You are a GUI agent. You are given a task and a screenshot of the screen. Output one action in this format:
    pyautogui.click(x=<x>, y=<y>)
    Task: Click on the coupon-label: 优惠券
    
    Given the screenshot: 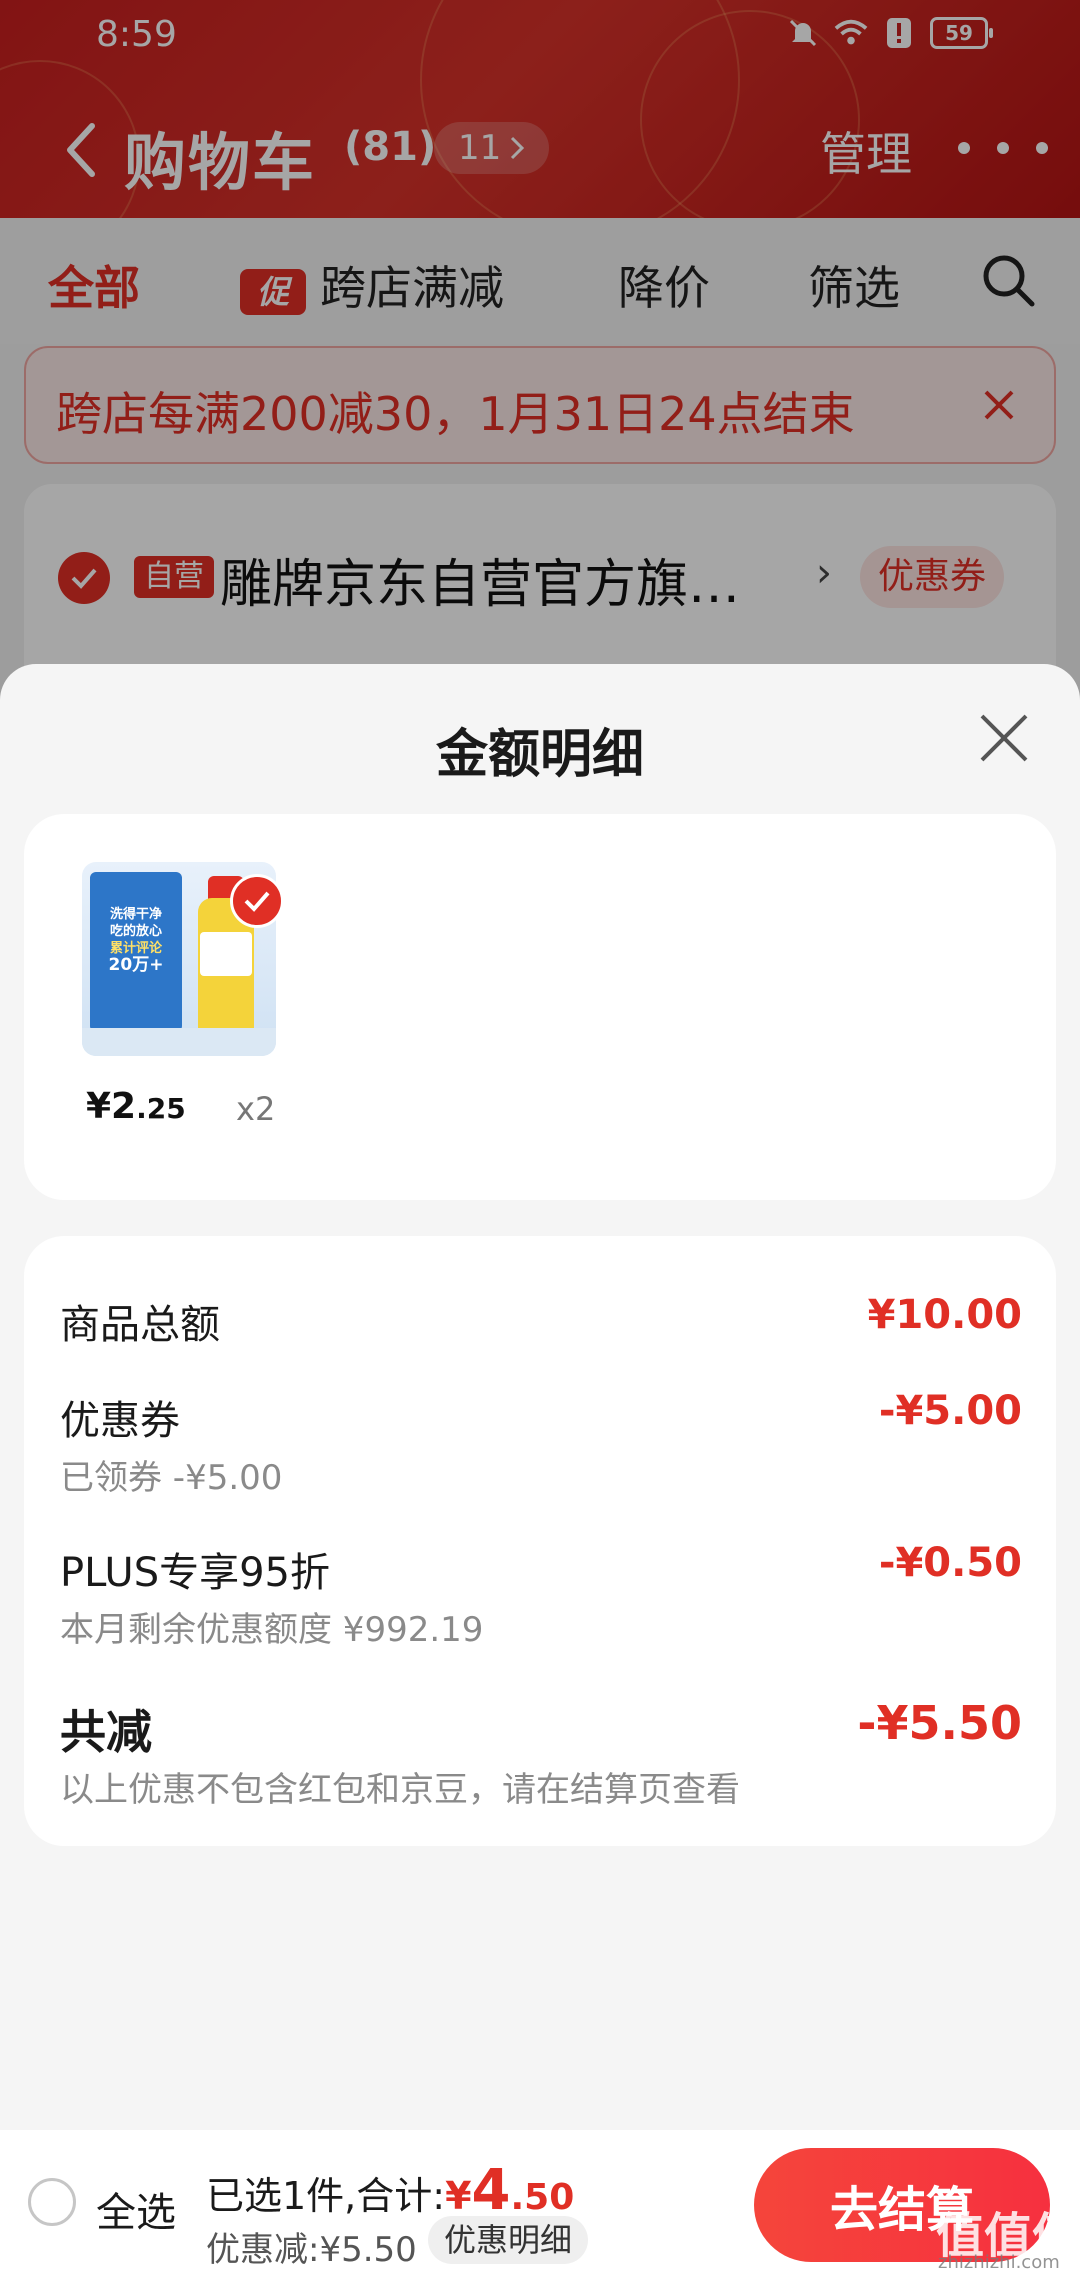 What is the action you would take?
    pyautogui.click(x=120, y=1421)
    